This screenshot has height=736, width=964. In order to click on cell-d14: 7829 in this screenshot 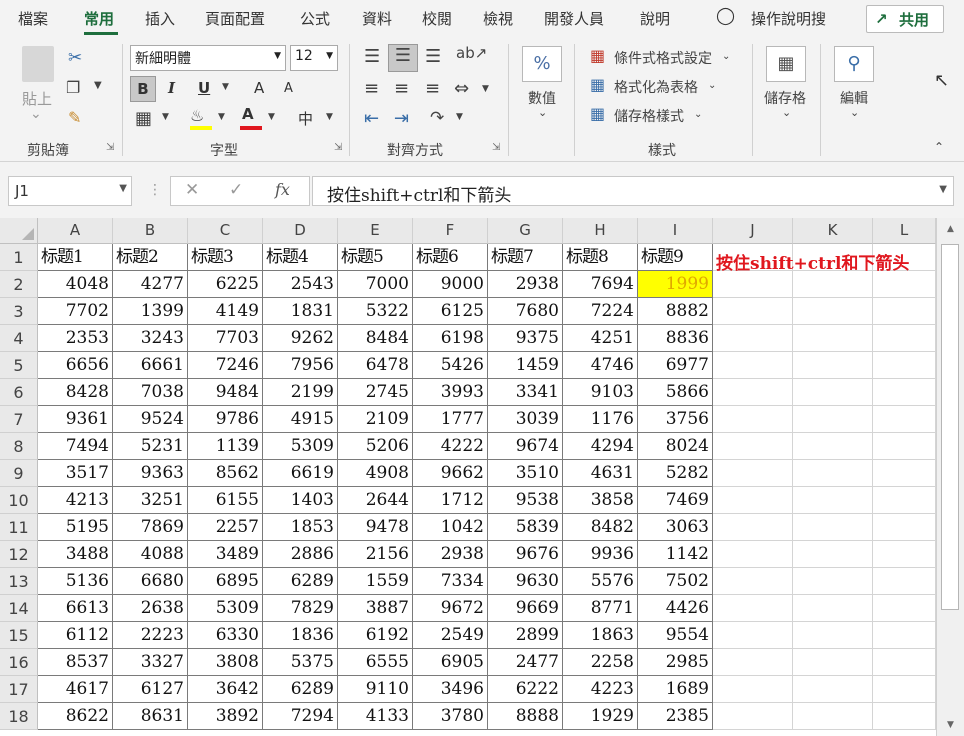, I will do `click(300, 608)`.